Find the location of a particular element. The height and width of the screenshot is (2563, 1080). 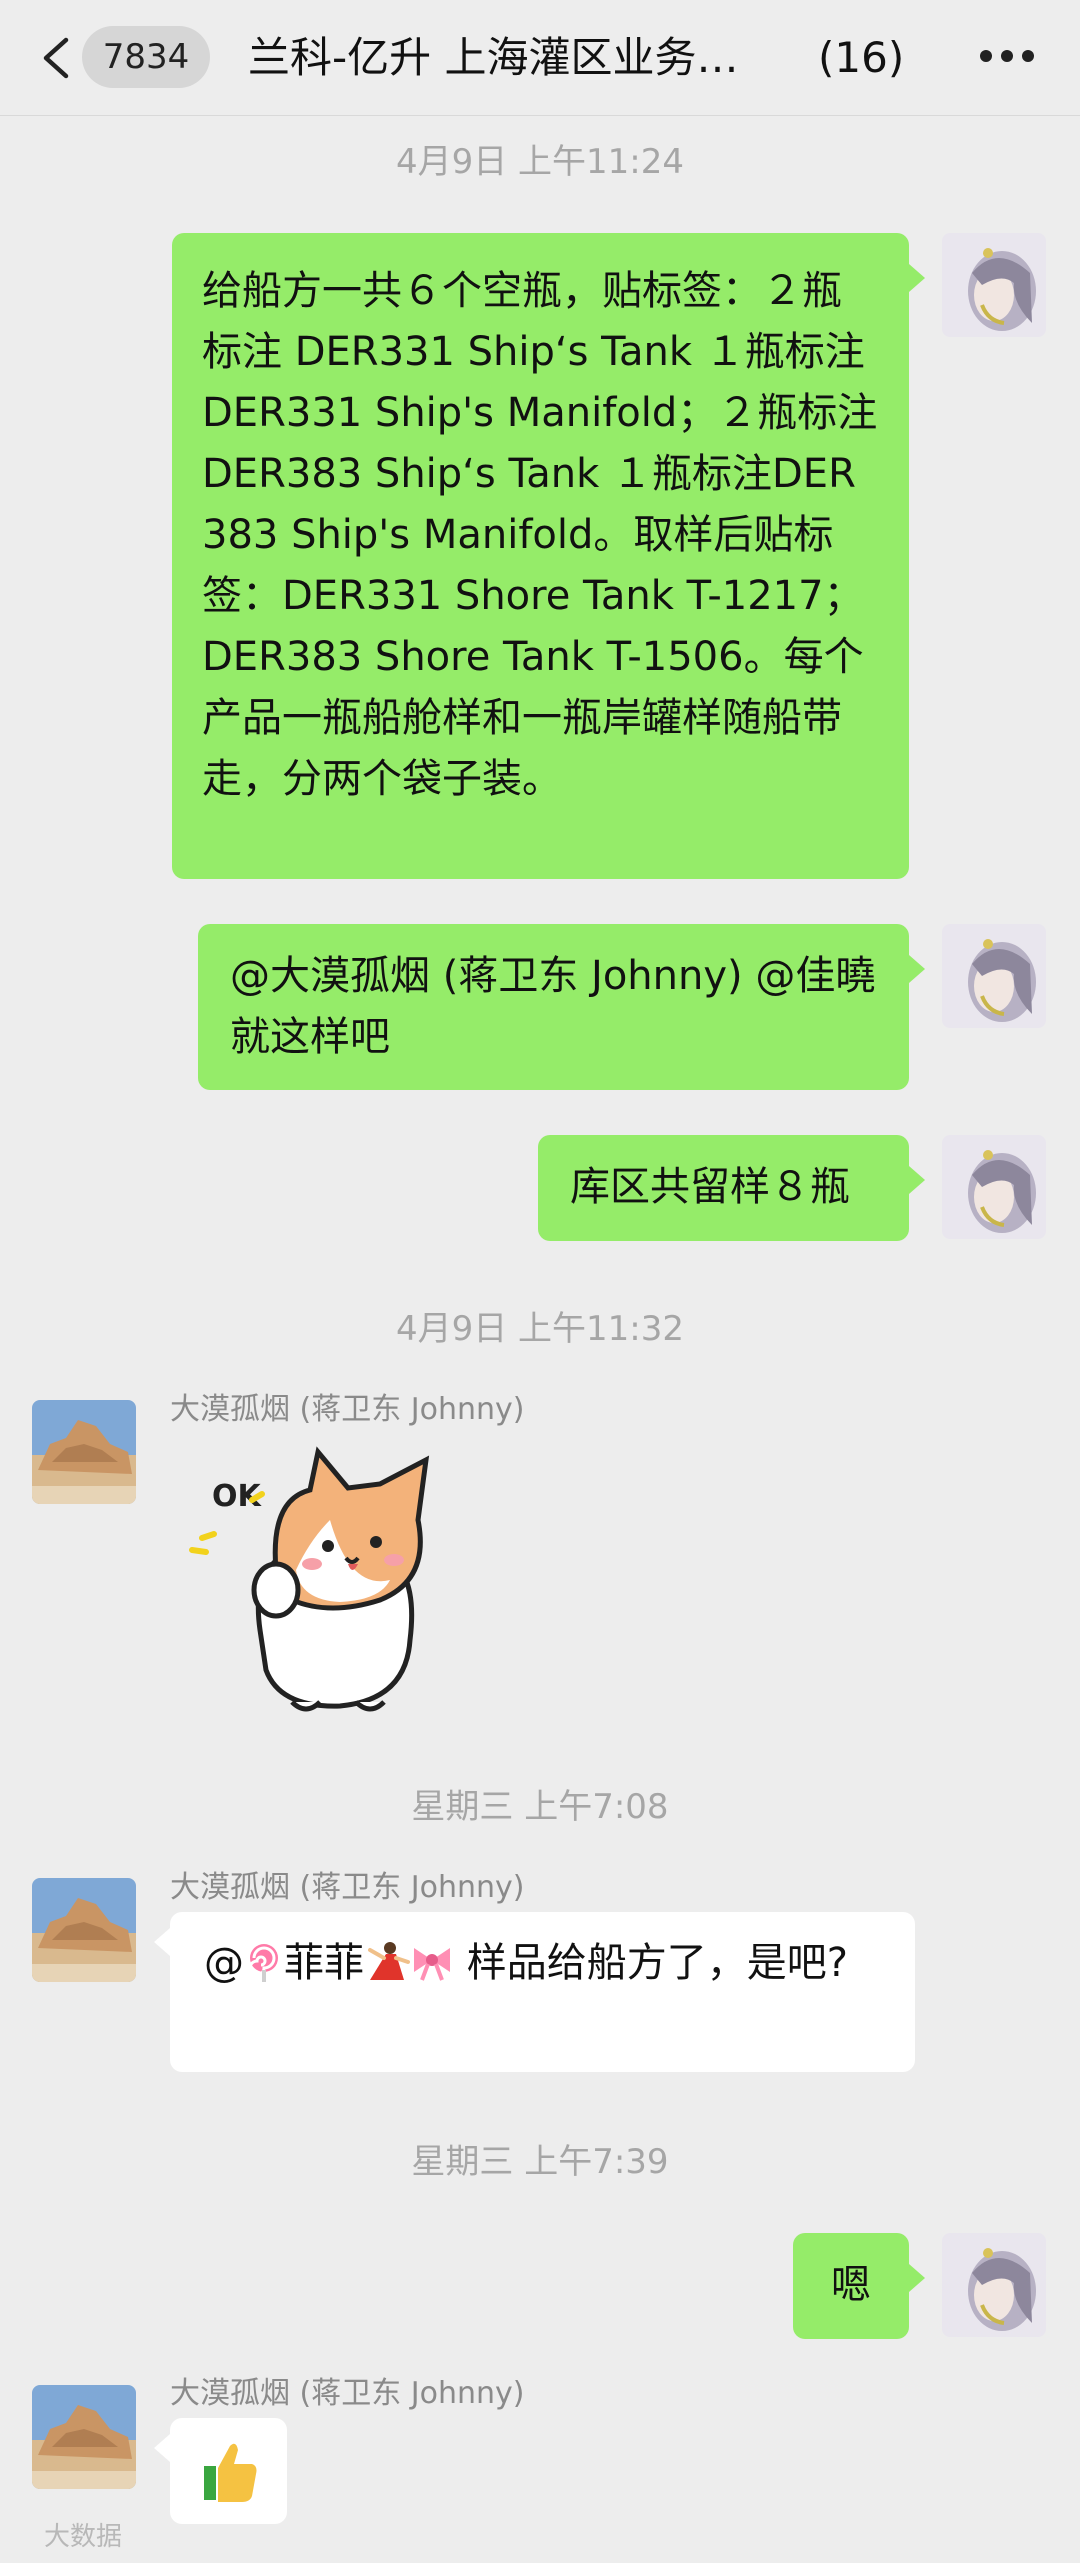

outgoing-message-bubble: 库区共留样８瓶 is located at coordinates (723, 1188).